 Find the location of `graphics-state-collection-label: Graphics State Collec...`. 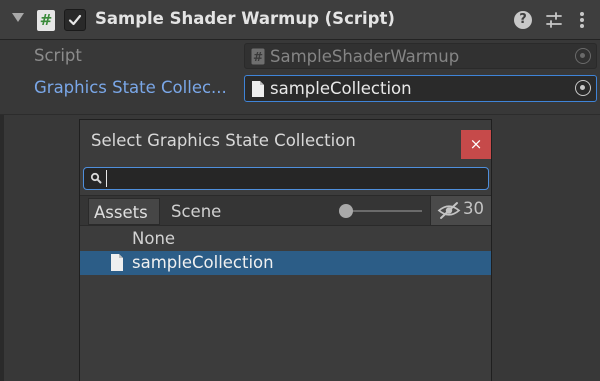

graphics-state-collection-label: Graphics State Collec... is located at coordinates (130, 87).